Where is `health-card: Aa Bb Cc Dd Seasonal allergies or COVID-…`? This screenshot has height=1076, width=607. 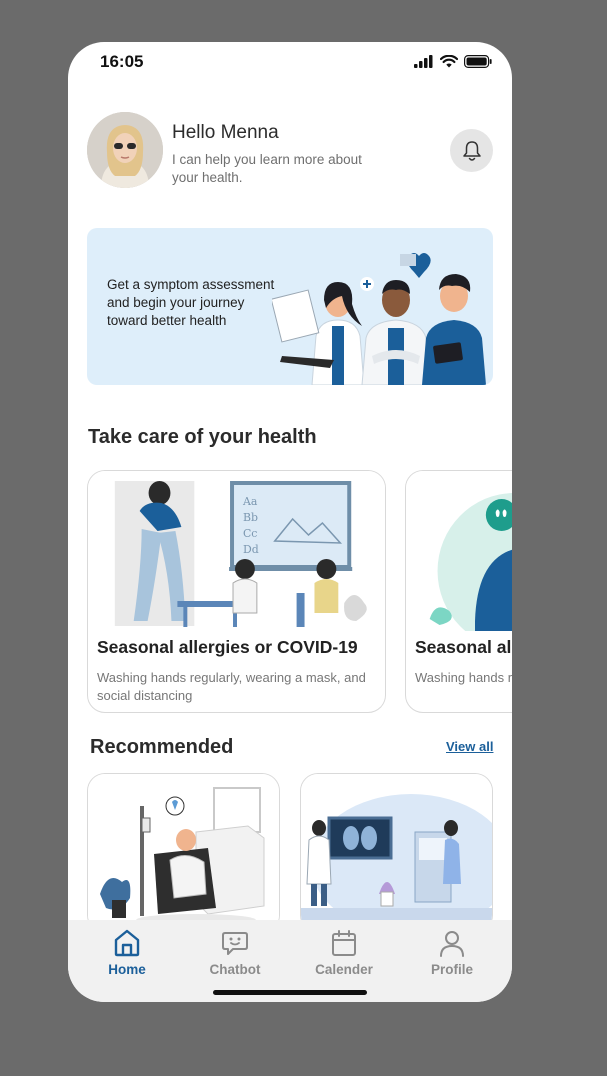 health-card: Aa Bb Cc Dd Seasonal allergies or COVID-… is located at coordinates (236, 591).